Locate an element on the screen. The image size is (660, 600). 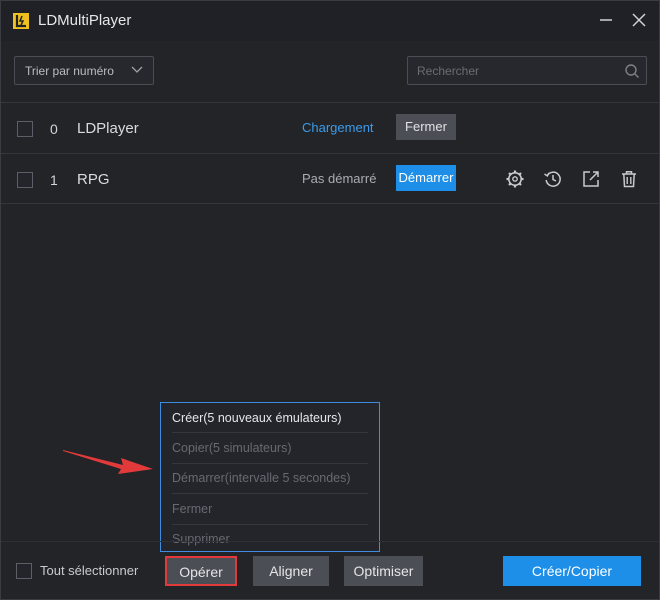
player-row: 0 LDPlayer Chargement Fermer is located at coordinates (330, 127).